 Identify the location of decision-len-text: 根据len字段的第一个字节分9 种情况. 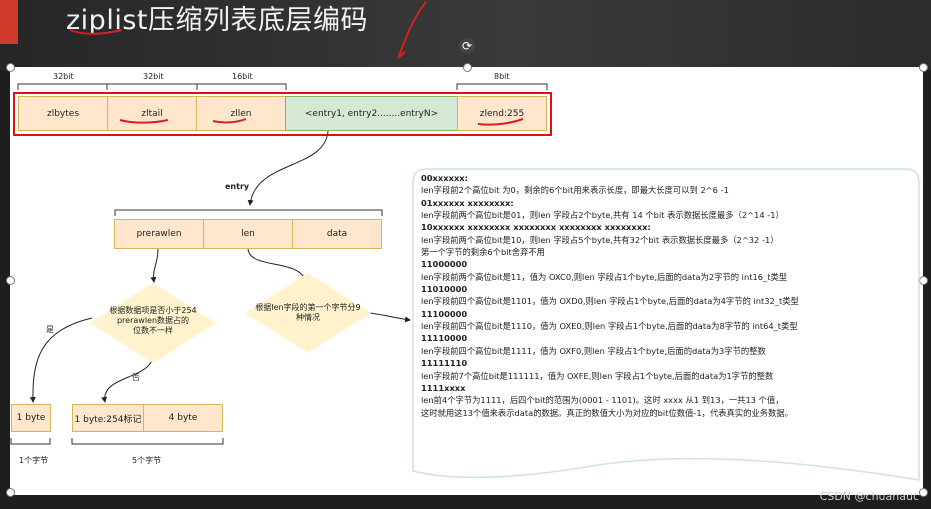
(308, 312).